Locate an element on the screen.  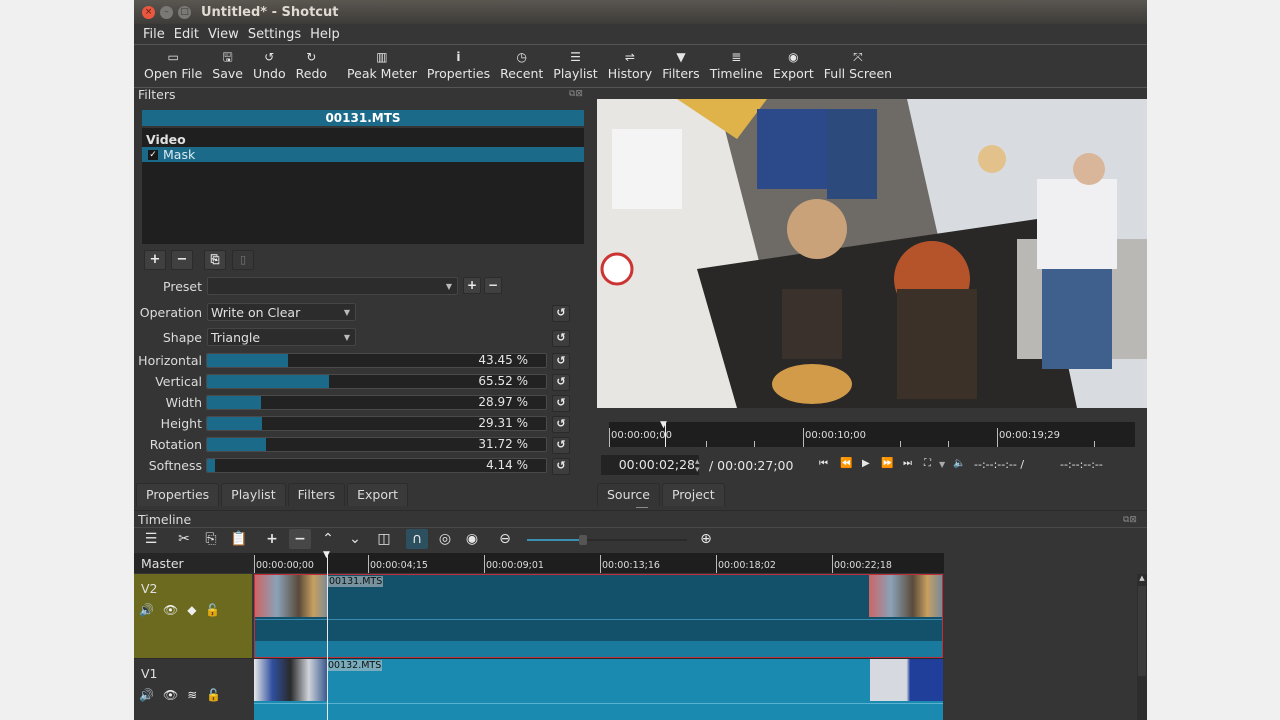
reset-softness-button: ↺ is located at coordinates (561, 466).